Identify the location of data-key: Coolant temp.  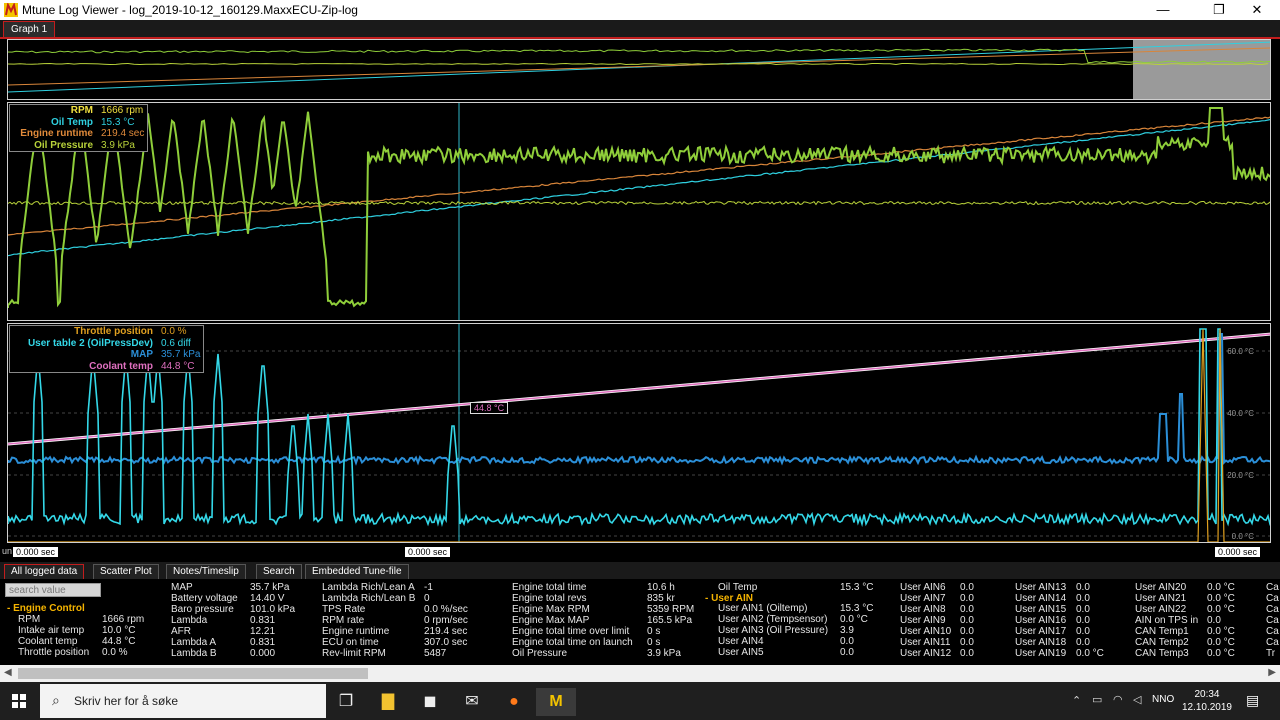
(47, 641).